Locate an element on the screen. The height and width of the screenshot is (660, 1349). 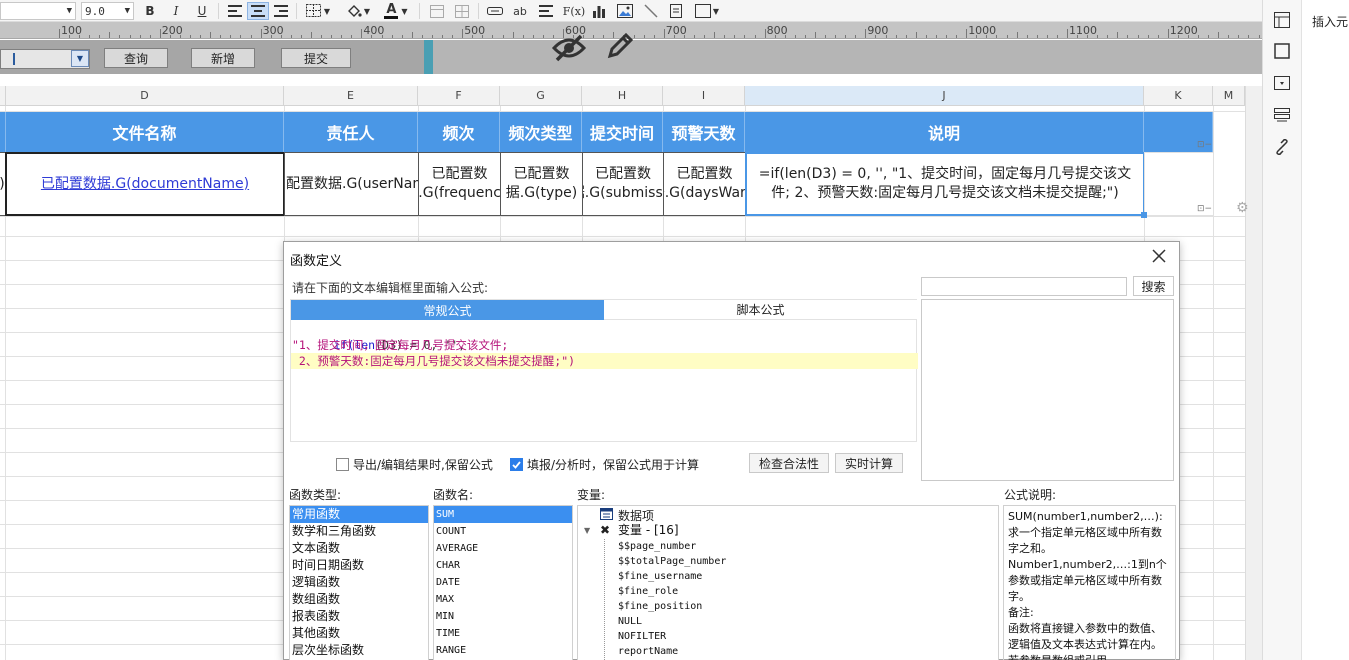
variable-item: $fine_username is located at coordinates (660, 576).